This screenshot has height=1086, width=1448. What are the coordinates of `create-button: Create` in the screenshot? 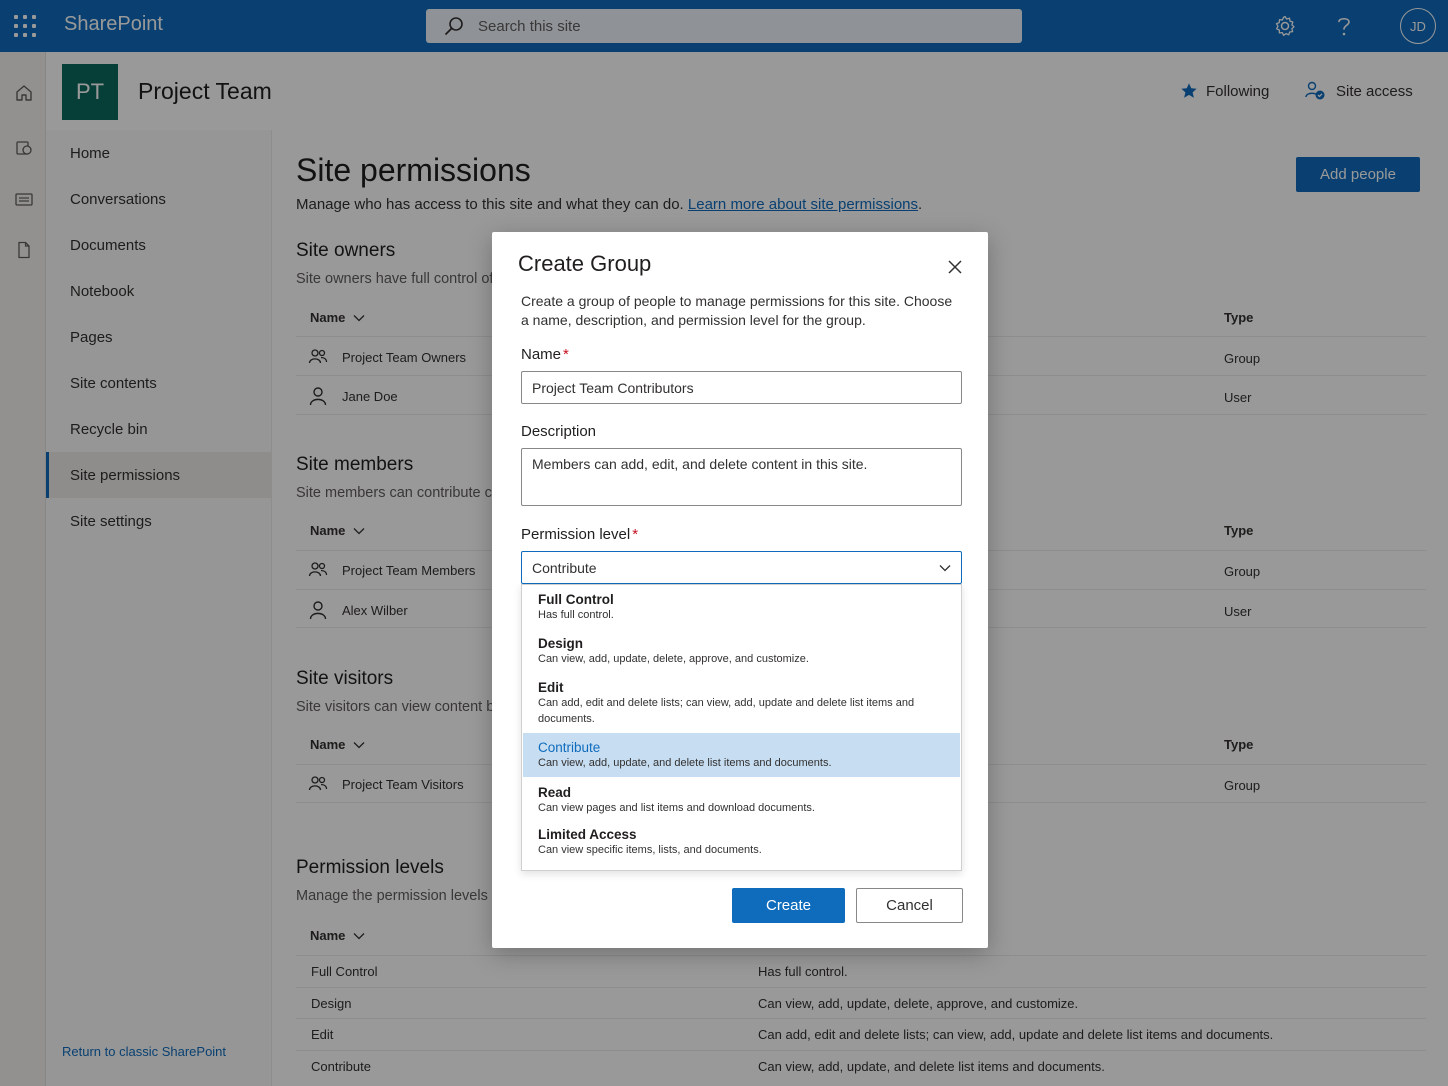 It's located at (788, 905).